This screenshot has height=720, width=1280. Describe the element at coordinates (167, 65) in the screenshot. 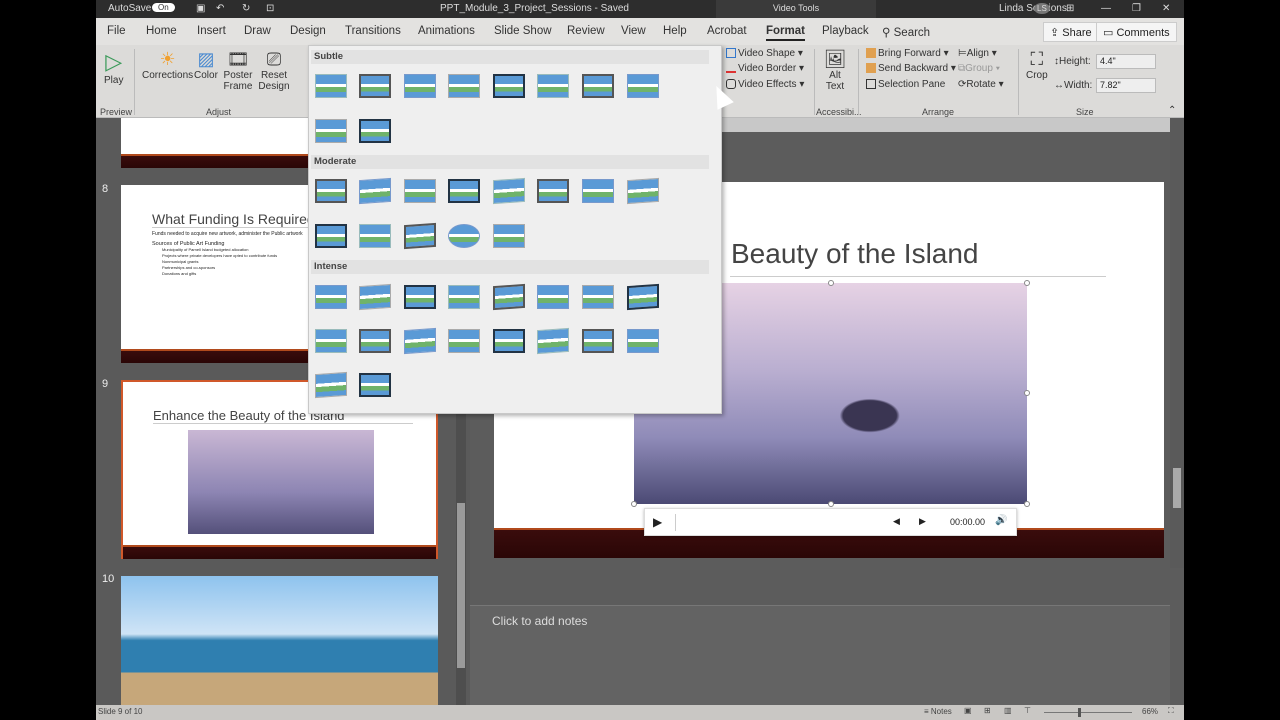

I see `corrections-button: ☀ Corrections` at that location.